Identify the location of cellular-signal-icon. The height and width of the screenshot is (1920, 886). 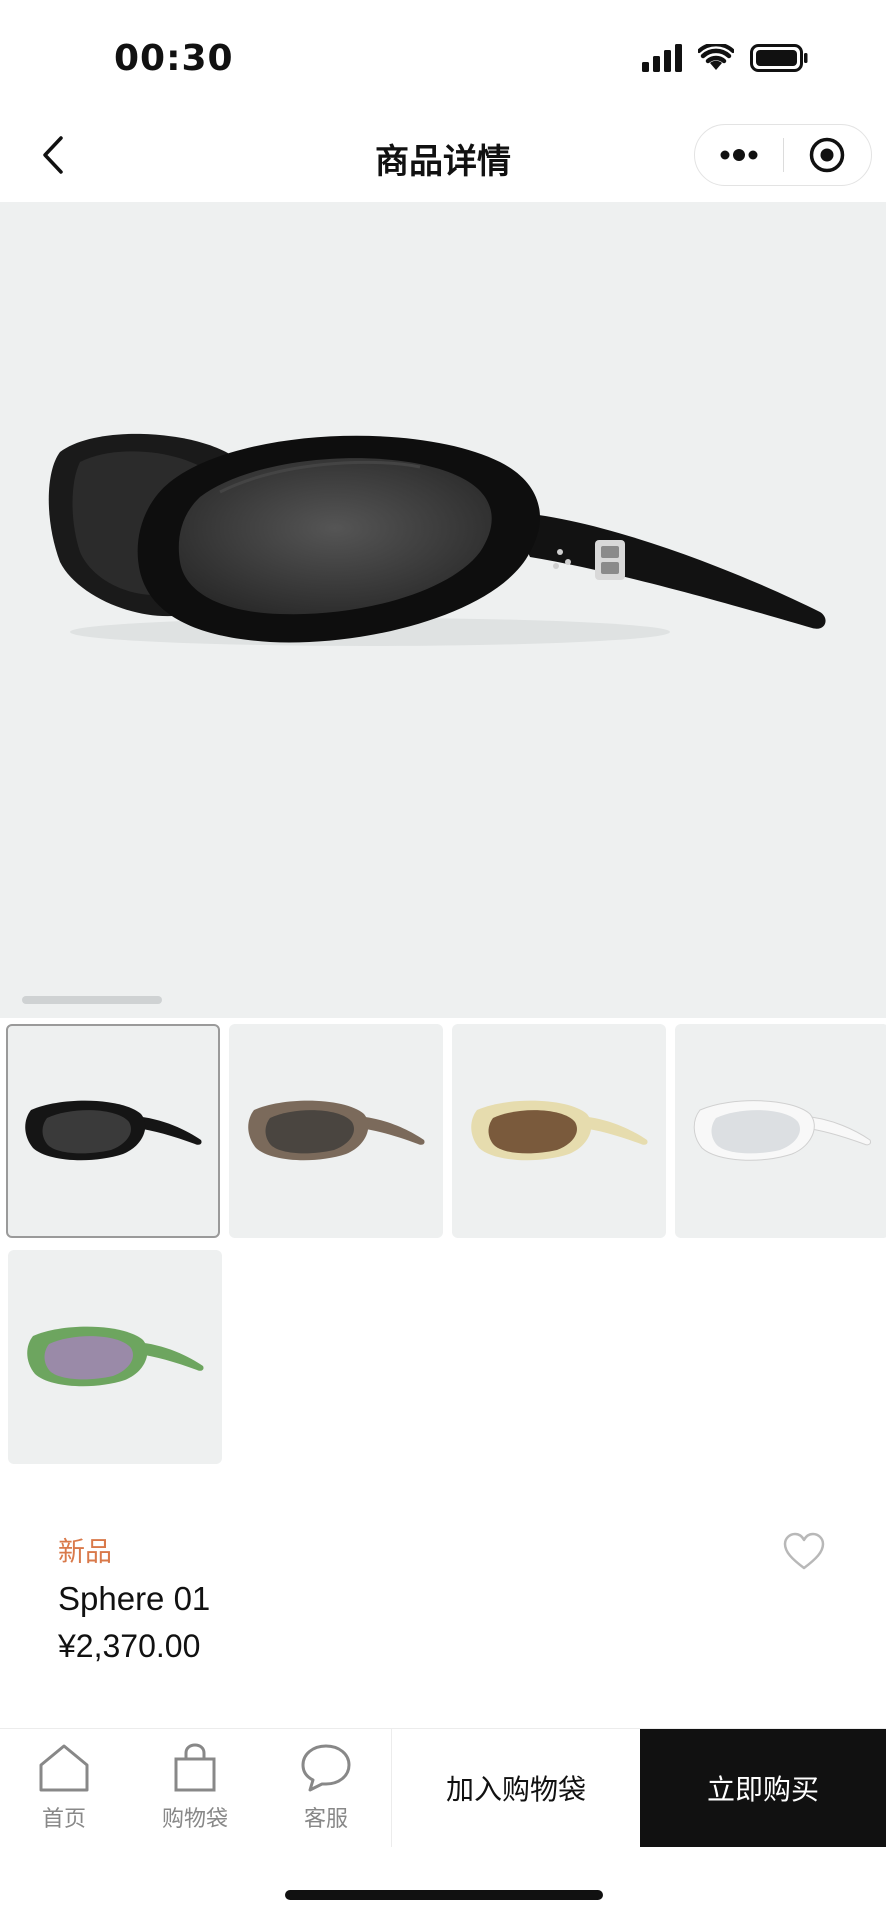
(662, 58).